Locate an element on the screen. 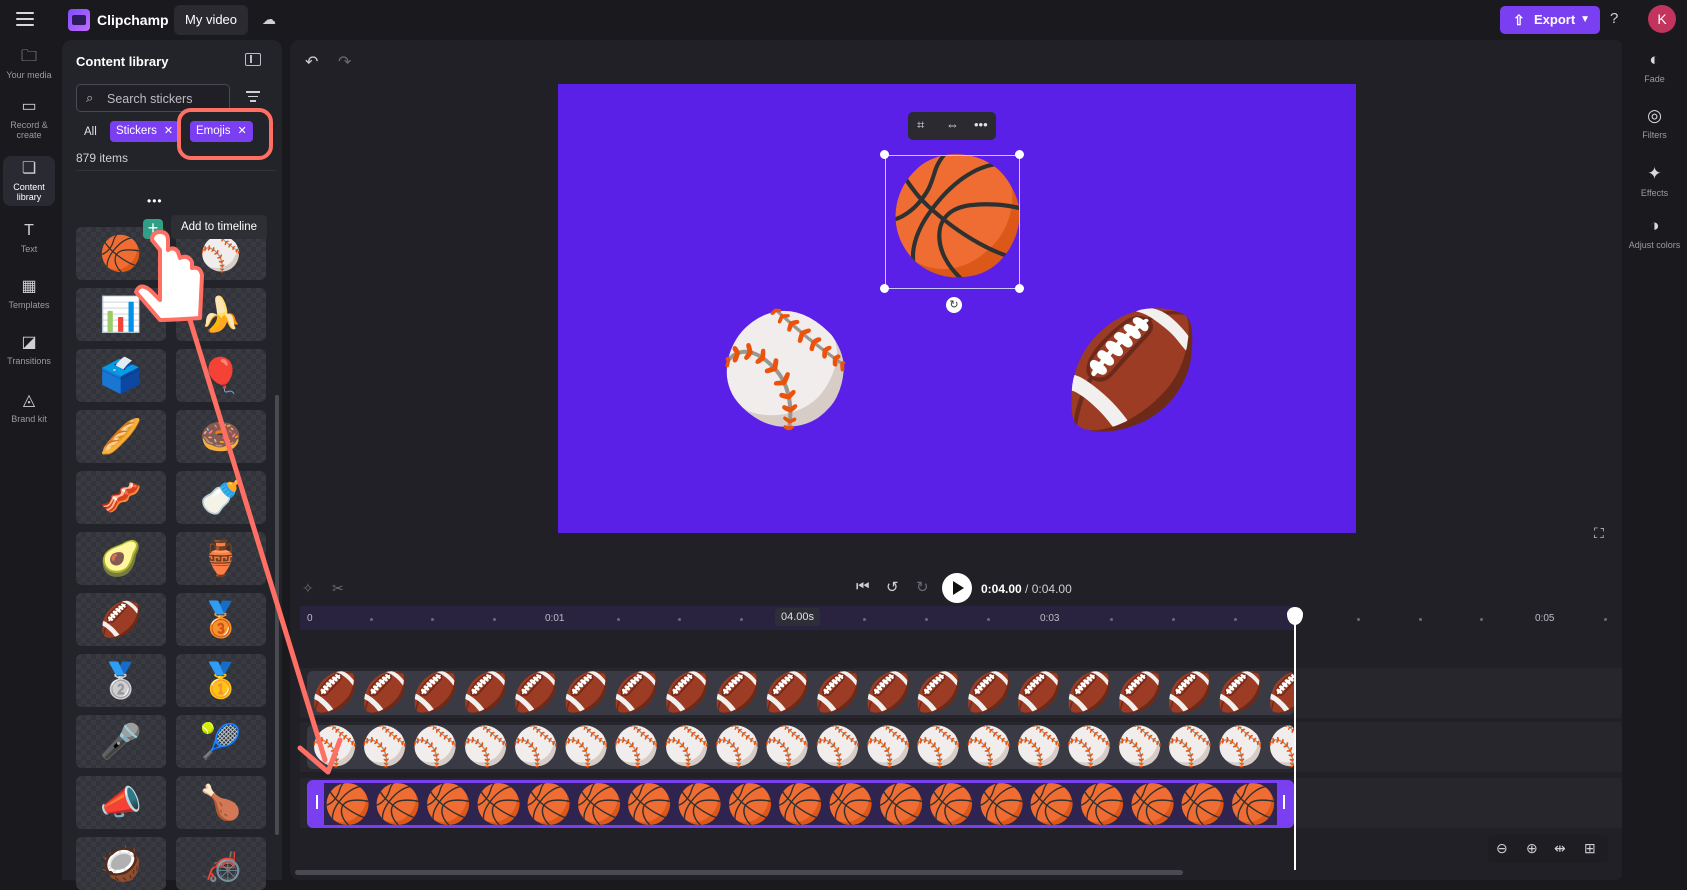 This screenshot has width=1687, height=890. chip-label: Stickers is located at coordinates (136, 131).